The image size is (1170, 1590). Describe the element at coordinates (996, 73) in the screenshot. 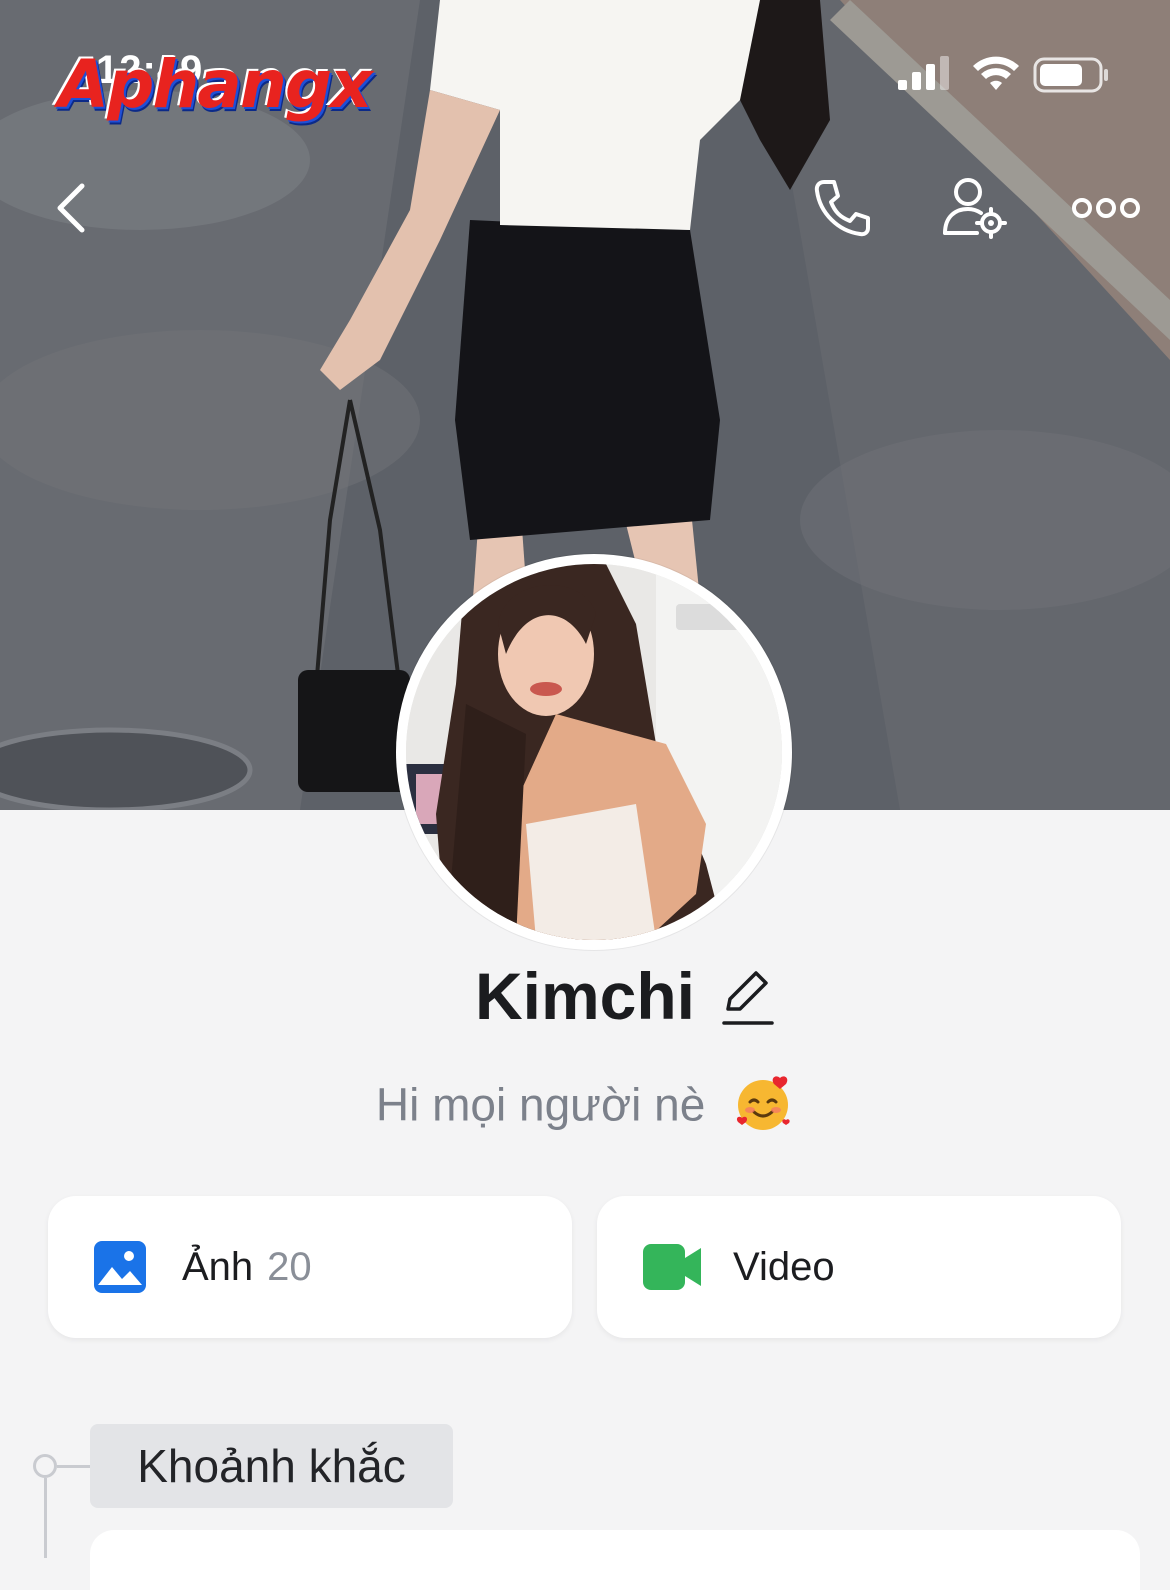

I see `wifi-icon` at that location.